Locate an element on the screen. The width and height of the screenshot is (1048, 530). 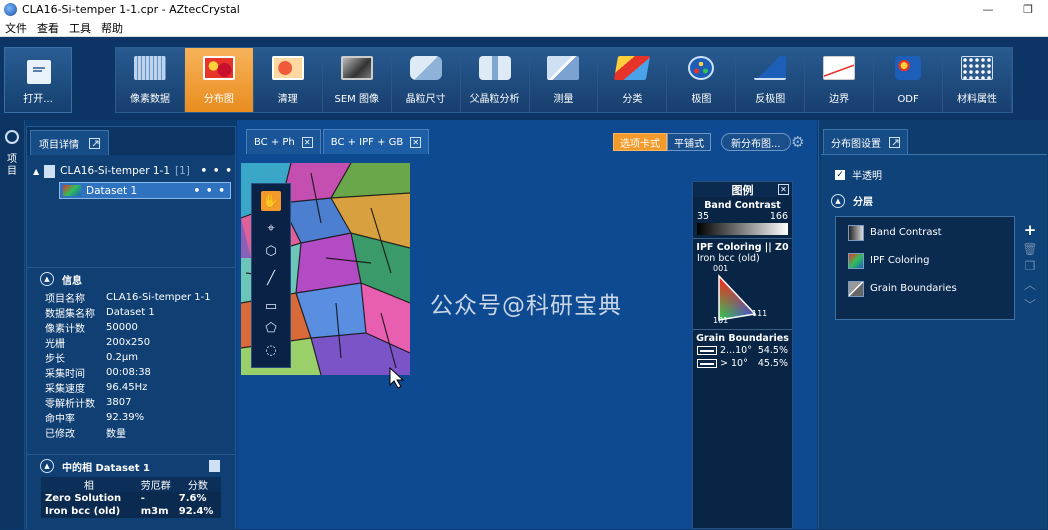
tool-label: 分类 is located at coordinates (632, 99).